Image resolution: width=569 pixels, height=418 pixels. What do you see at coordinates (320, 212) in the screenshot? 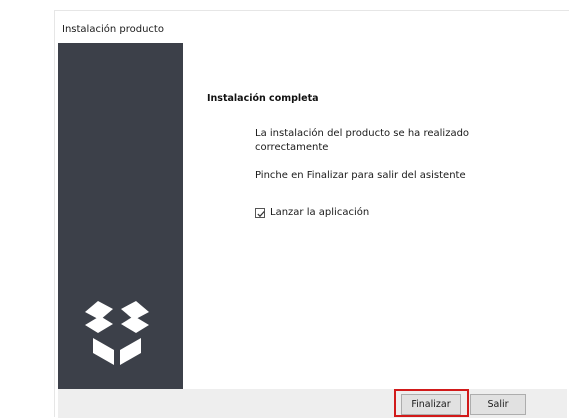
I see `launch-app-label: Lanzar la aplicación` at bounding box center [320, 212].